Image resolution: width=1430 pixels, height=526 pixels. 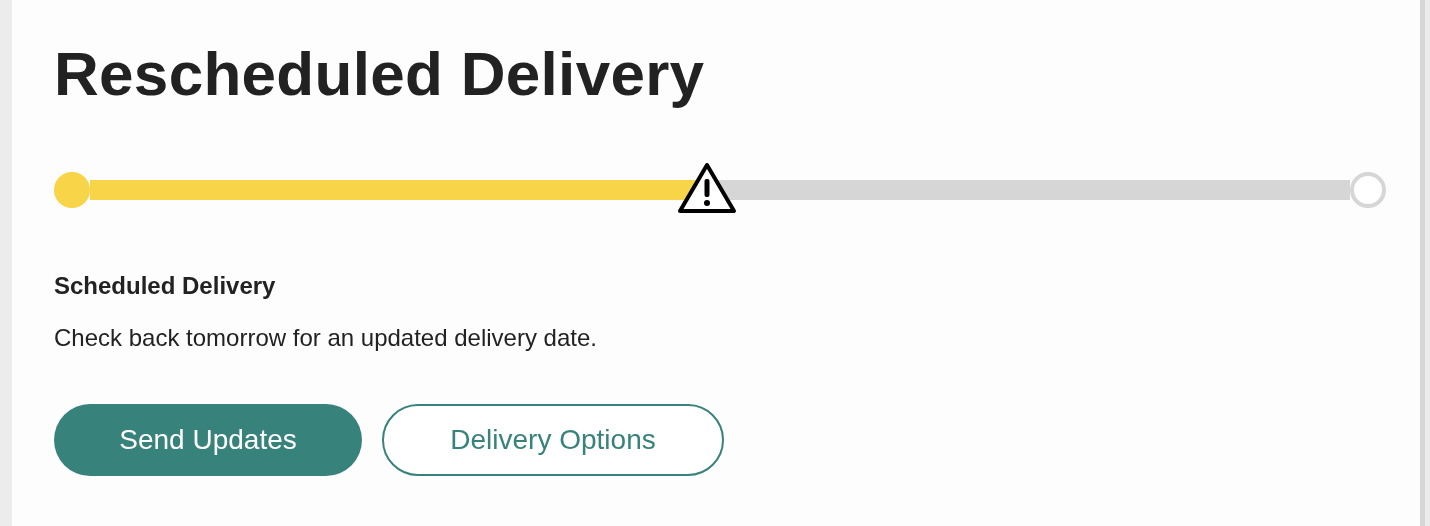 I want to click on page-title: Rescheduled Delivery, so click(x=380, y=74).